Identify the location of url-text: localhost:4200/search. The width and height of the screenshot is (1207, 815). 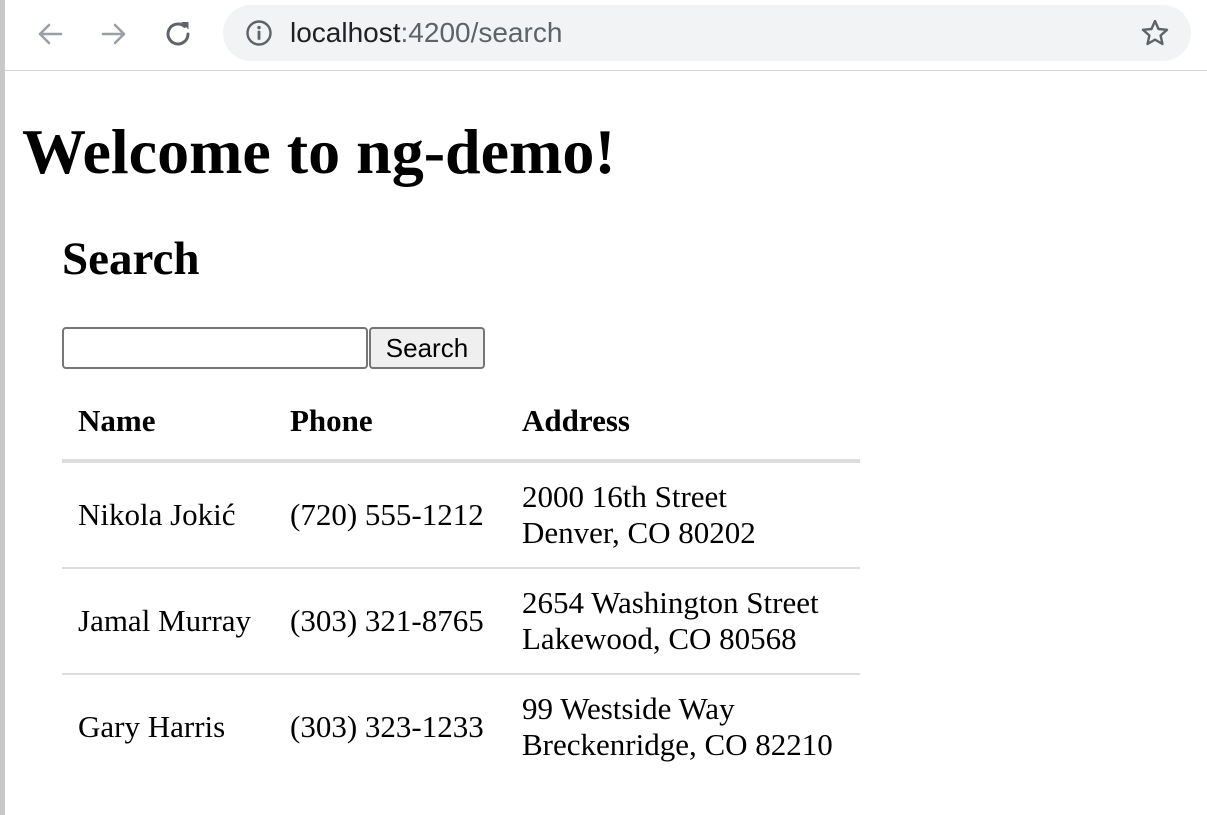
(426, 33).